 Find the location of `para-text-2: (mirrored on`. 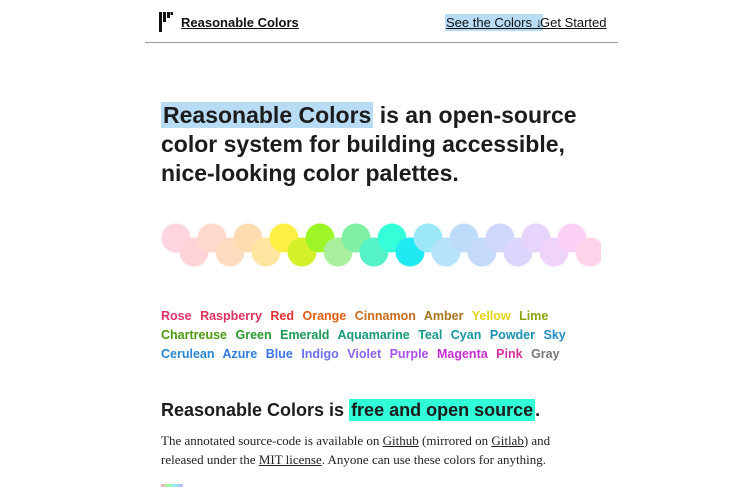

para-text-2: (mirrored on is located at coordinates (455, 440).